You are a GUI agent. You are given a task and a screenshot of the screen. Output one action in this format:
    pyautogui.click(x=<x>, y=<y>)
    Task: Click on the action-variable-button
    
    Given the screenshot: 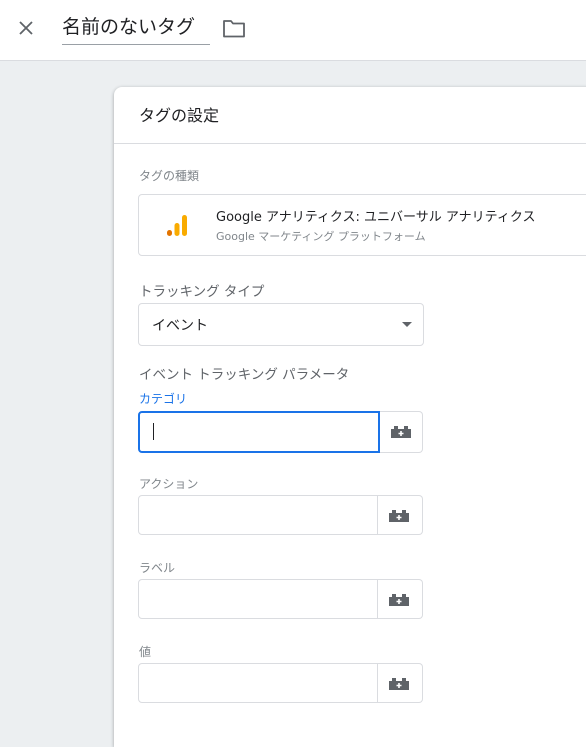 What is the action you would take?
    pyautogui.click(x=400, y=515)
    